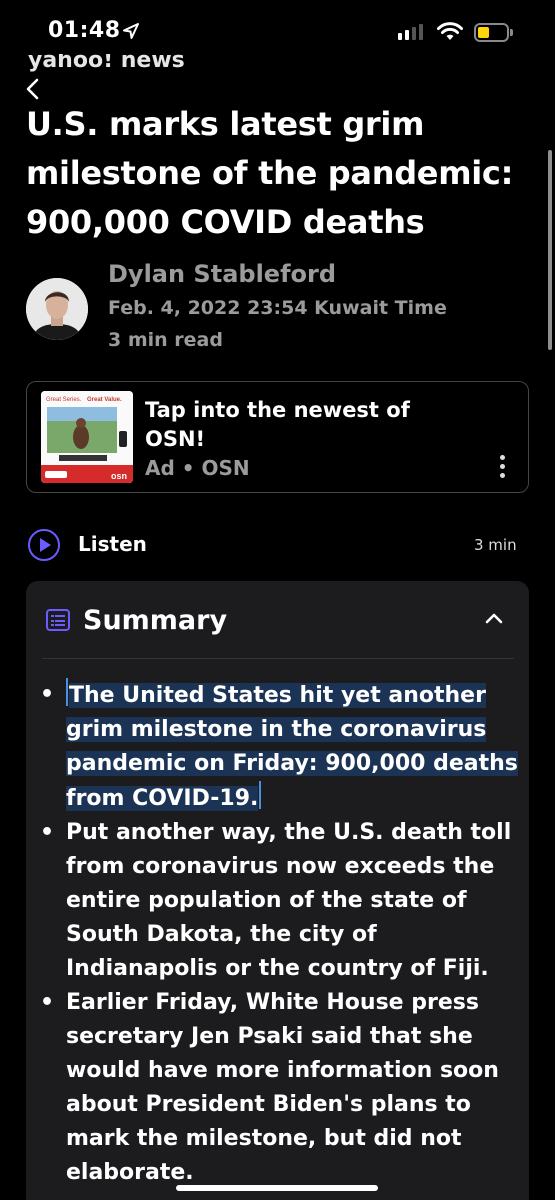 This screenshot has height=1200, width=555. Describe the element at coordinates (84, 30) in the screenshot. I see `status-time: 01:48` at that location.